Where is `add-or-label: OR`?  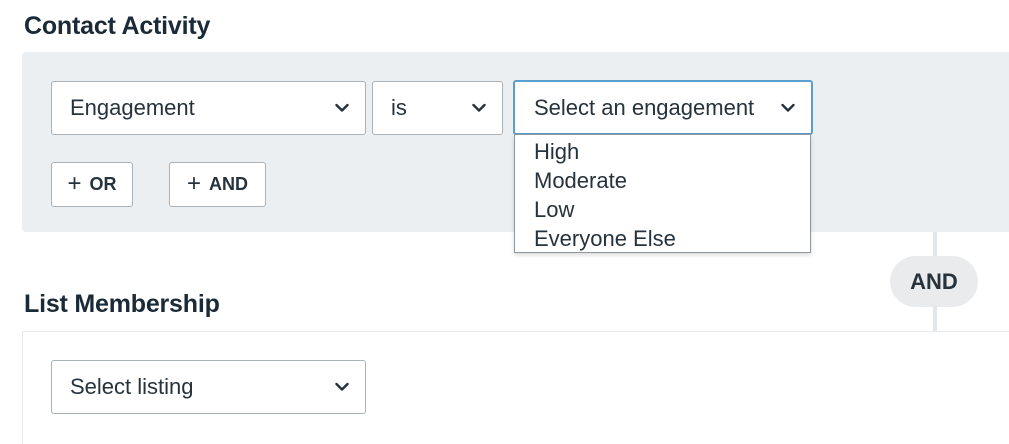
add-or-label: OR is located at coordinates (103, 184).